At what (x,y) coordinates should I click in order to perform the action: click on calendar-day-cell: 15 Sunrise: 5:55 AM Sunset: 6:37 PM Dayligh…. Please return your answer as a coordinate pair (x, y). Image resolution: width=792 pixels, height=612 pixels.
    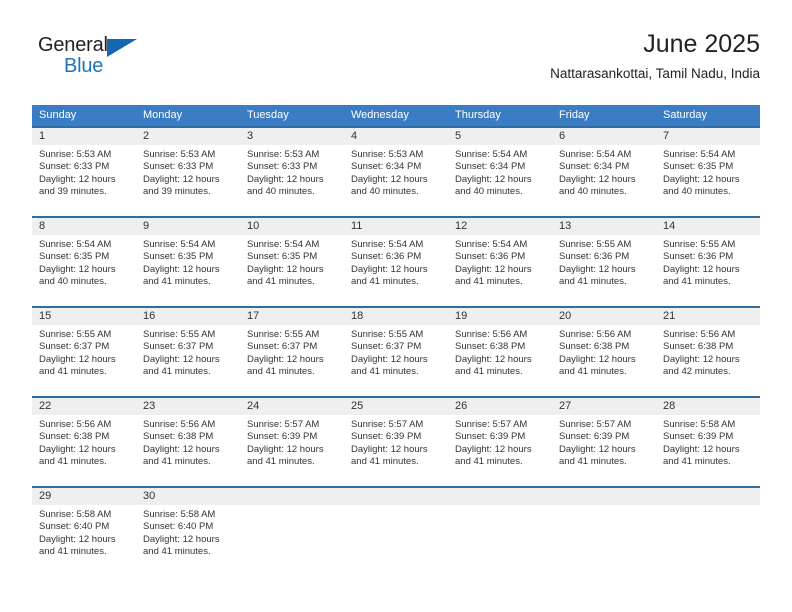
    Looking at the image, I should click on (84, 351).